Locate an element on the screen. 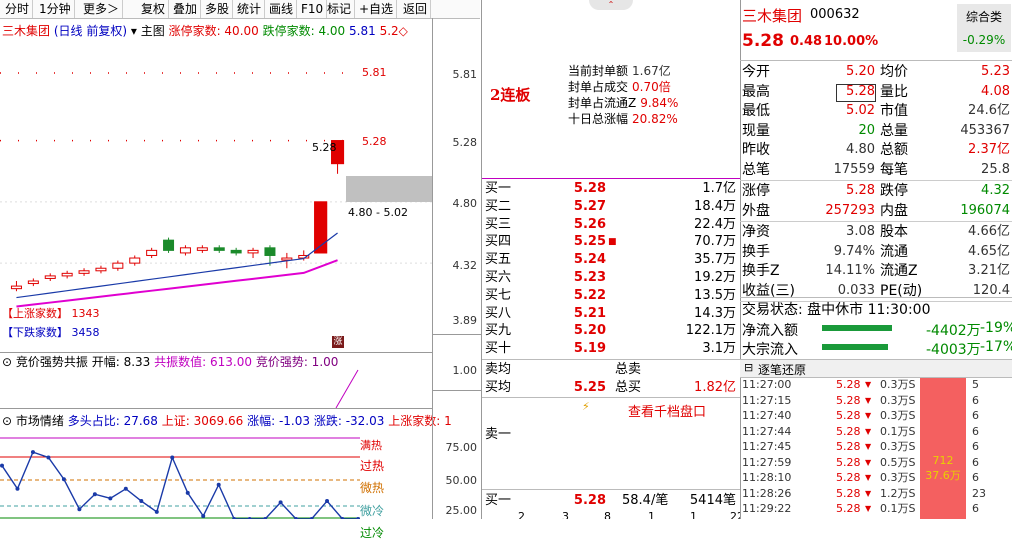  bid-level: 买七 is located at coordinates (498, 295).